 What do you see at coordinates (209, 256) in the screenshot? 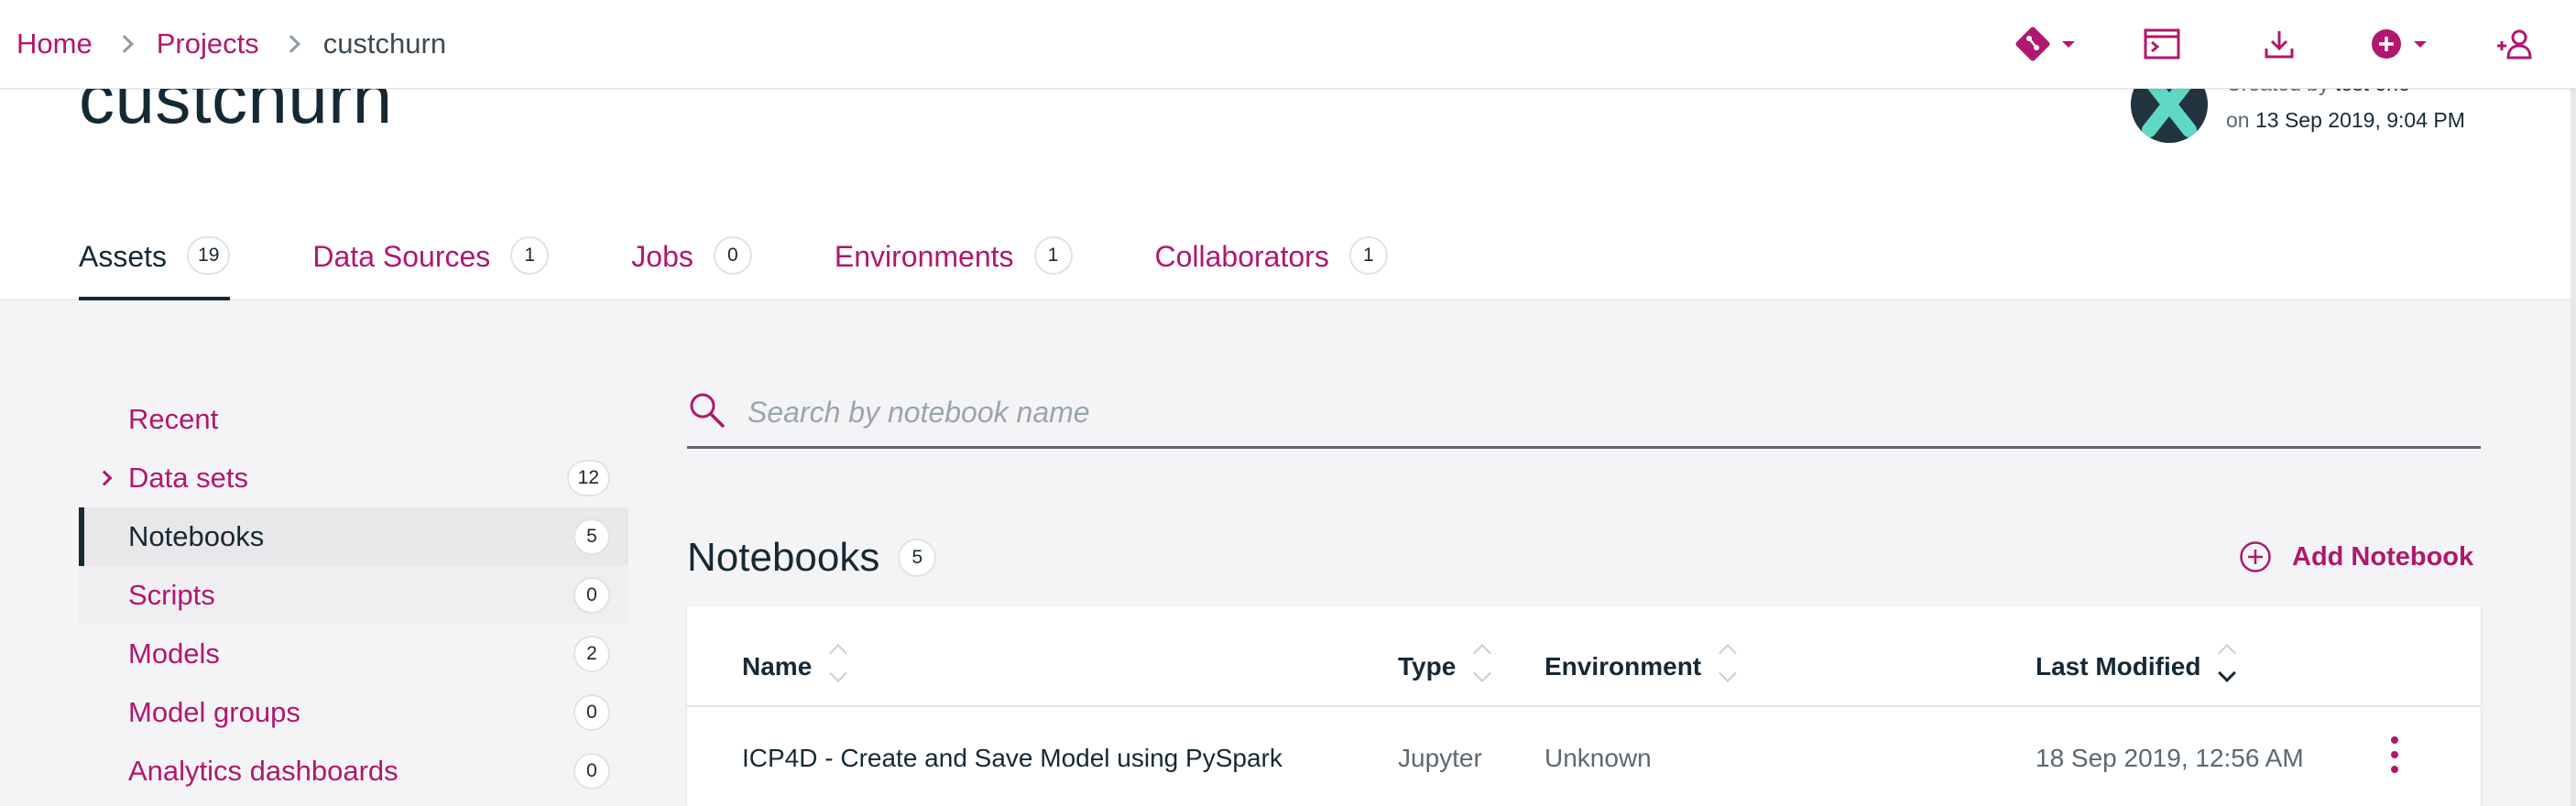
I see `tab-count-badge: 19` at bounding box center [209, 256].